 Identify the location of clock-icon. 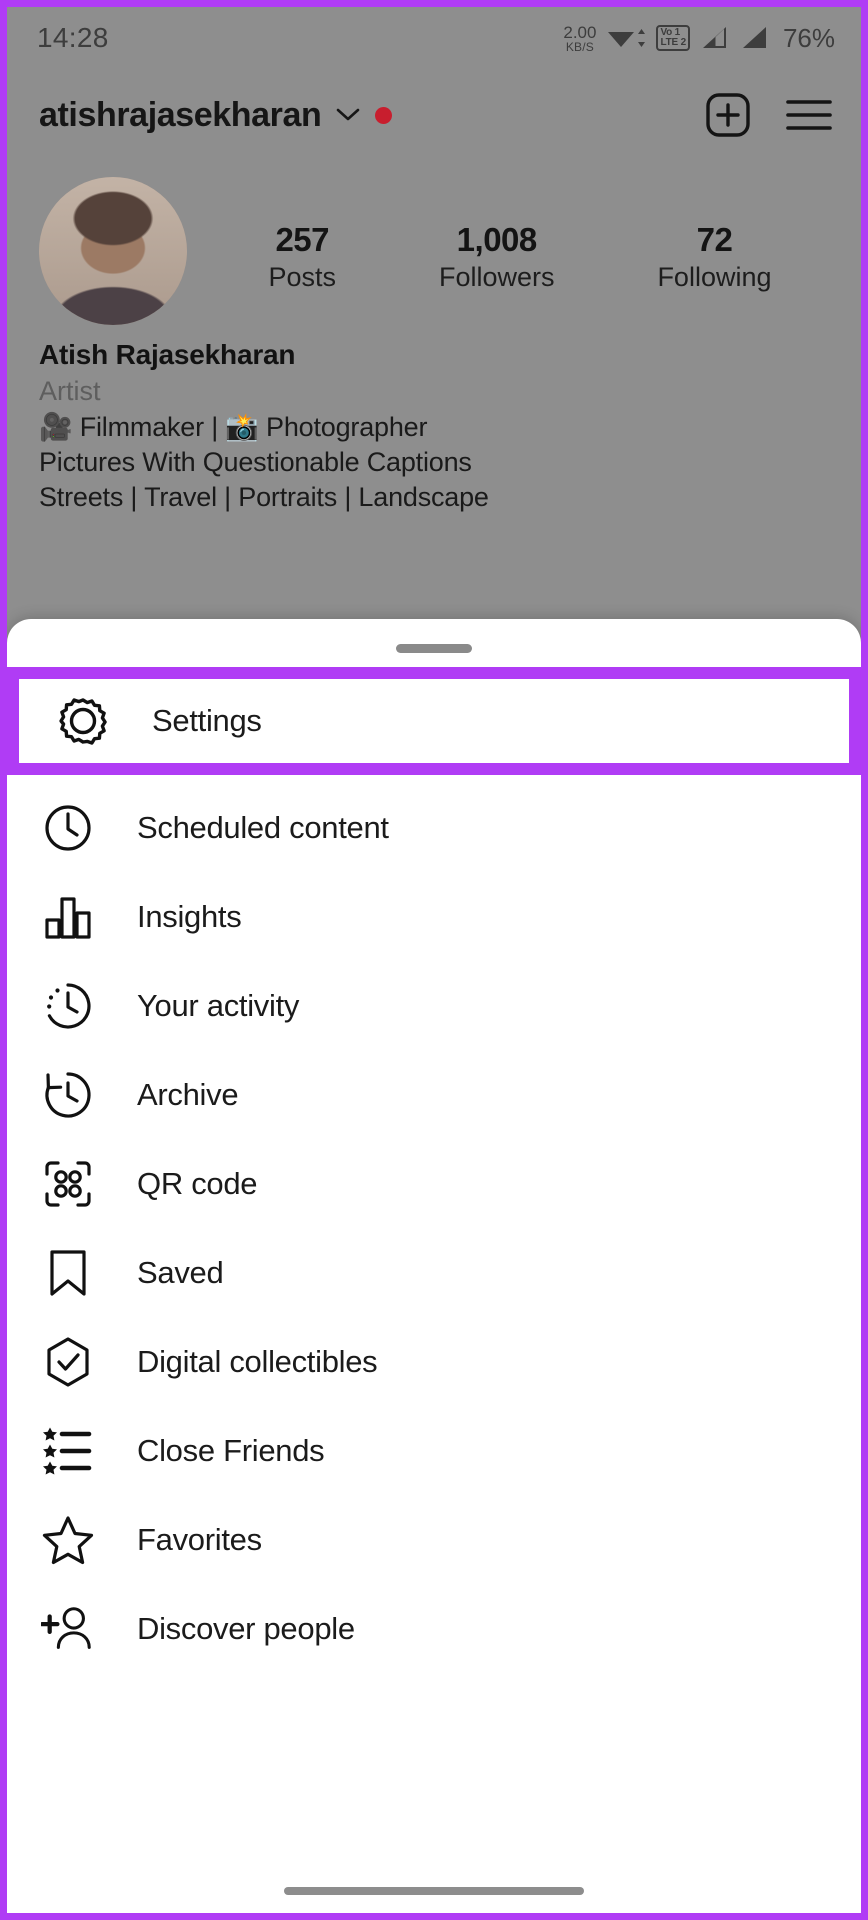
(68, 828).